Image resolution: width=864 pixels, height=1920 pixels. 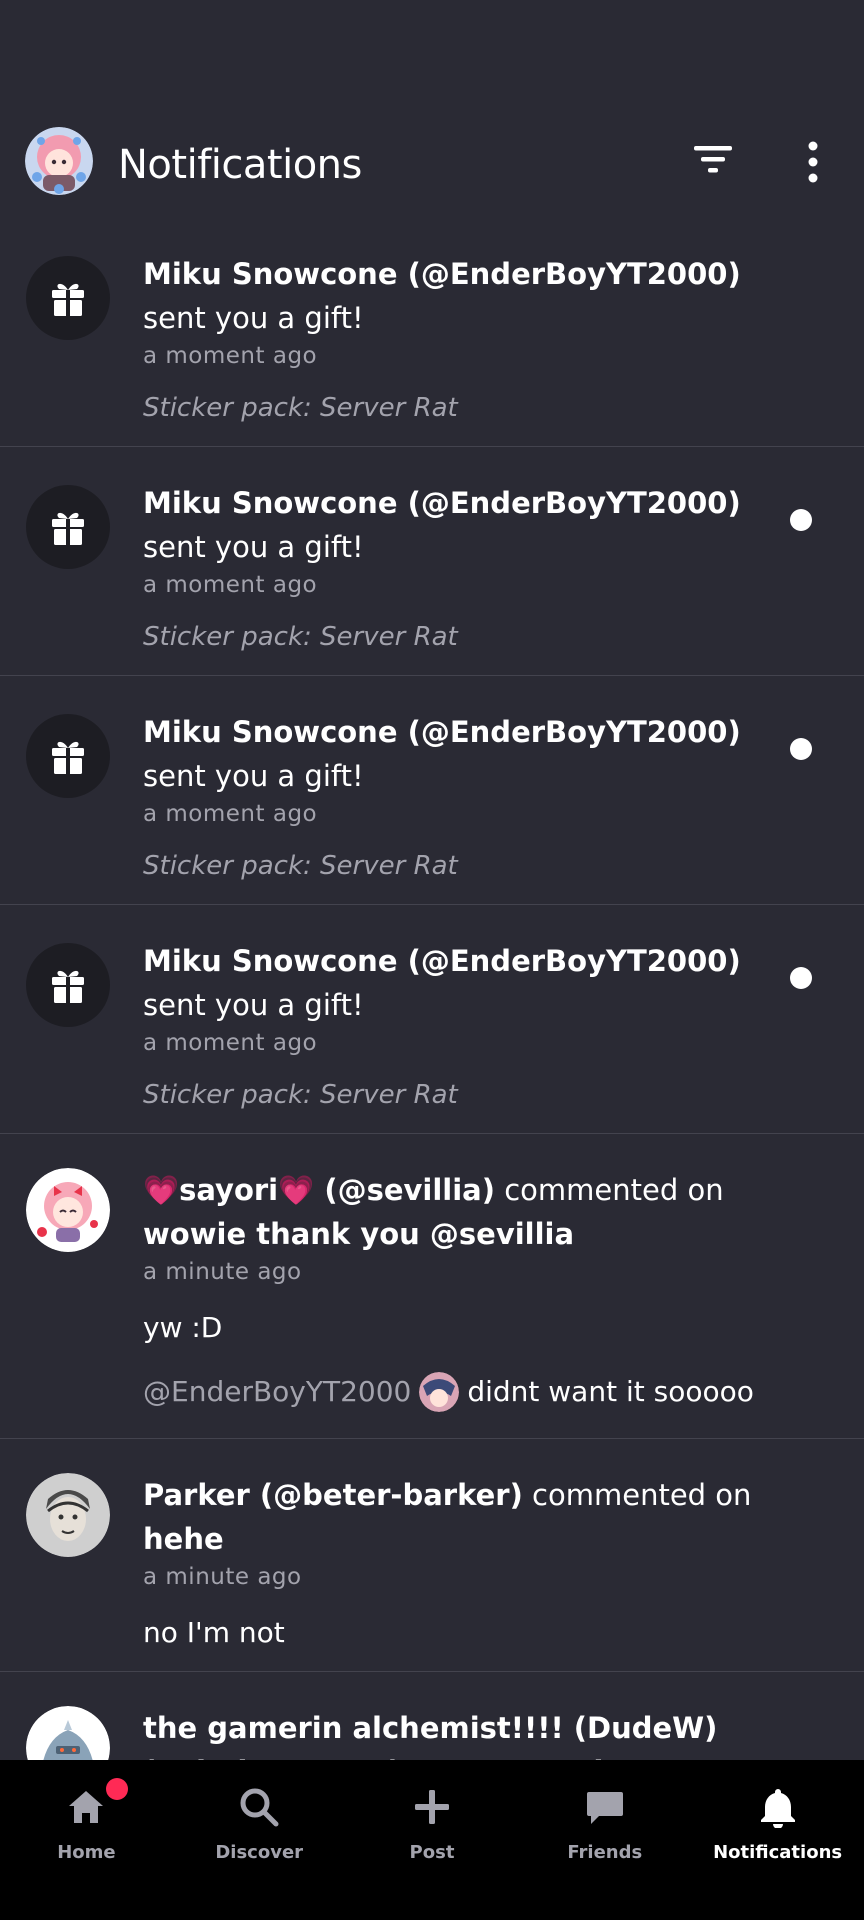 I want to click on nav-label-friends: Friends, so click(x=605, y=1852).